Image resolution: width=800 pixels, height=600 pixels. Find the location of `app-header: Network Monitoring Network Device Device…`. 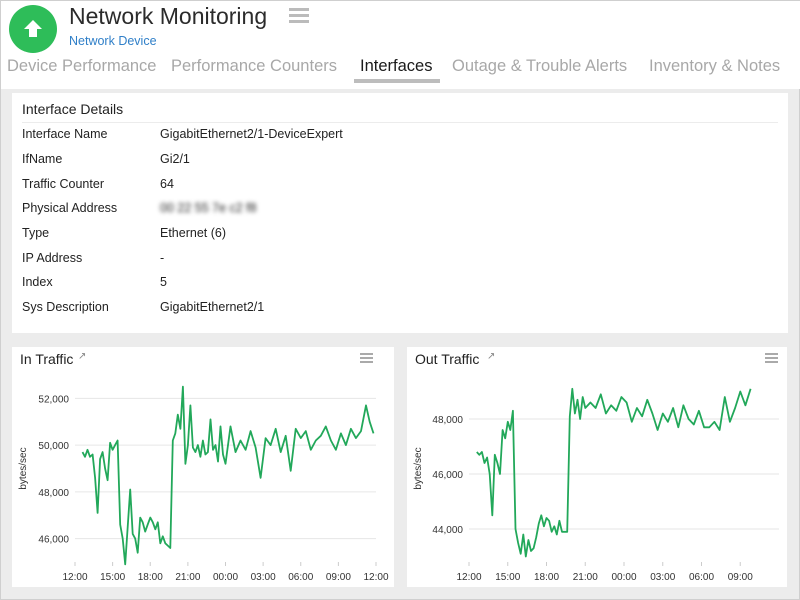

app-header: Network Monitoring Network Device Device… is located at coordinates (400, 45).